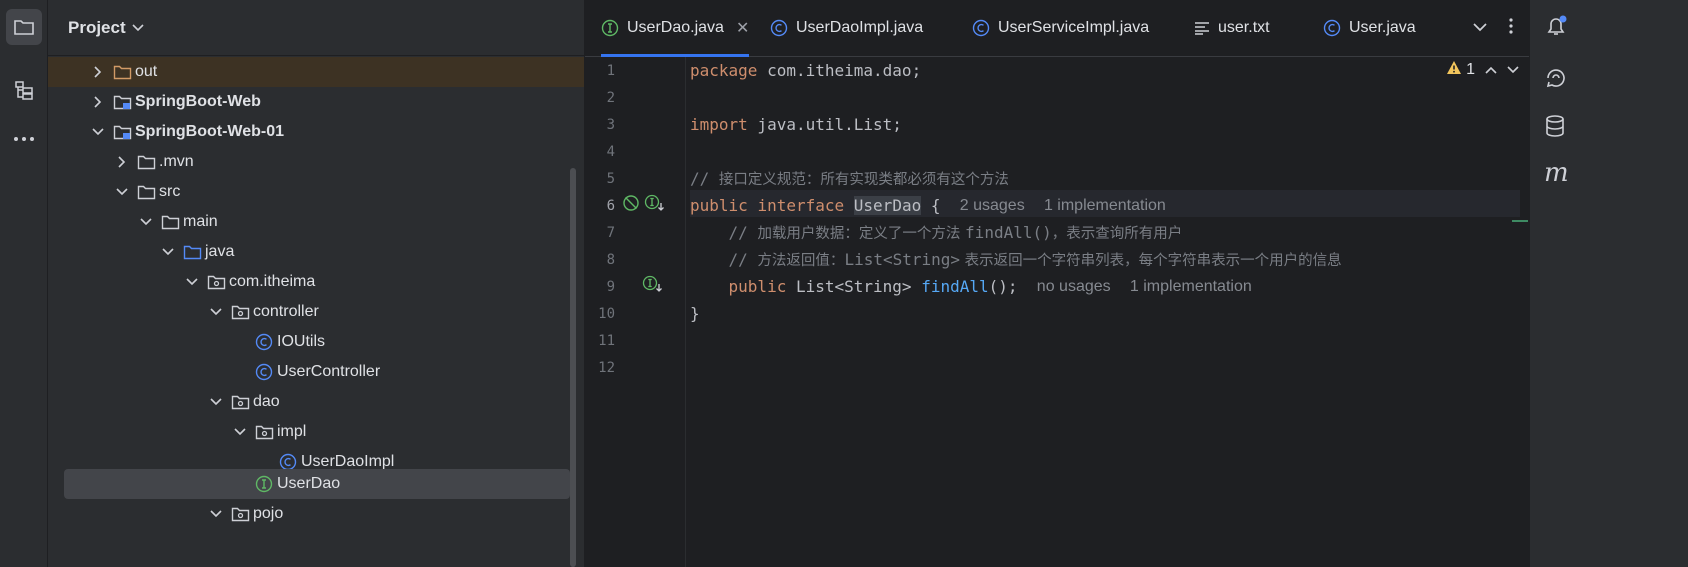 Image resolution: width=1688 pixels, height=567 pixels. What do you see at coordinates (1511, 28) in the screenshot?
I see `more-vertical-icon` at bounding box center [1511, 28].